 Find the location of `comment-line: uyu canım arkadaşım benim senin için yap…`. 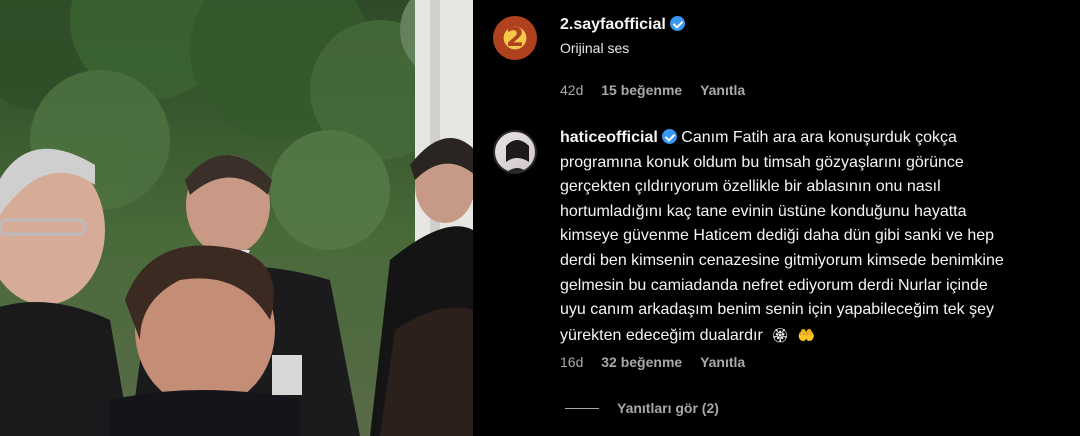

comment-line: uyu canım arkadaşım benim senin için yap… is located at coordinates (777, 310).